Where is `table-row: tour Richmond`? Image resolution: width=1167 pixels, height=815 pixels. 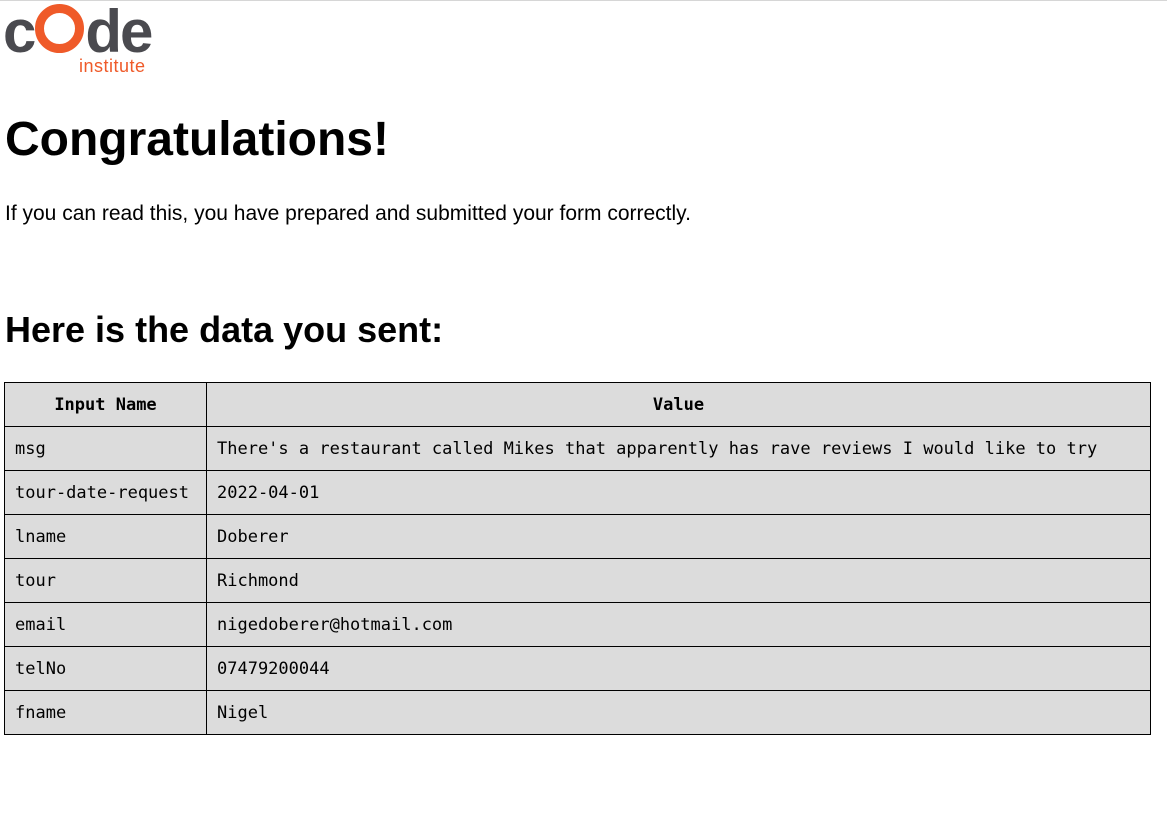
table-row: tour Richmond is located at coordinates (577, 580).